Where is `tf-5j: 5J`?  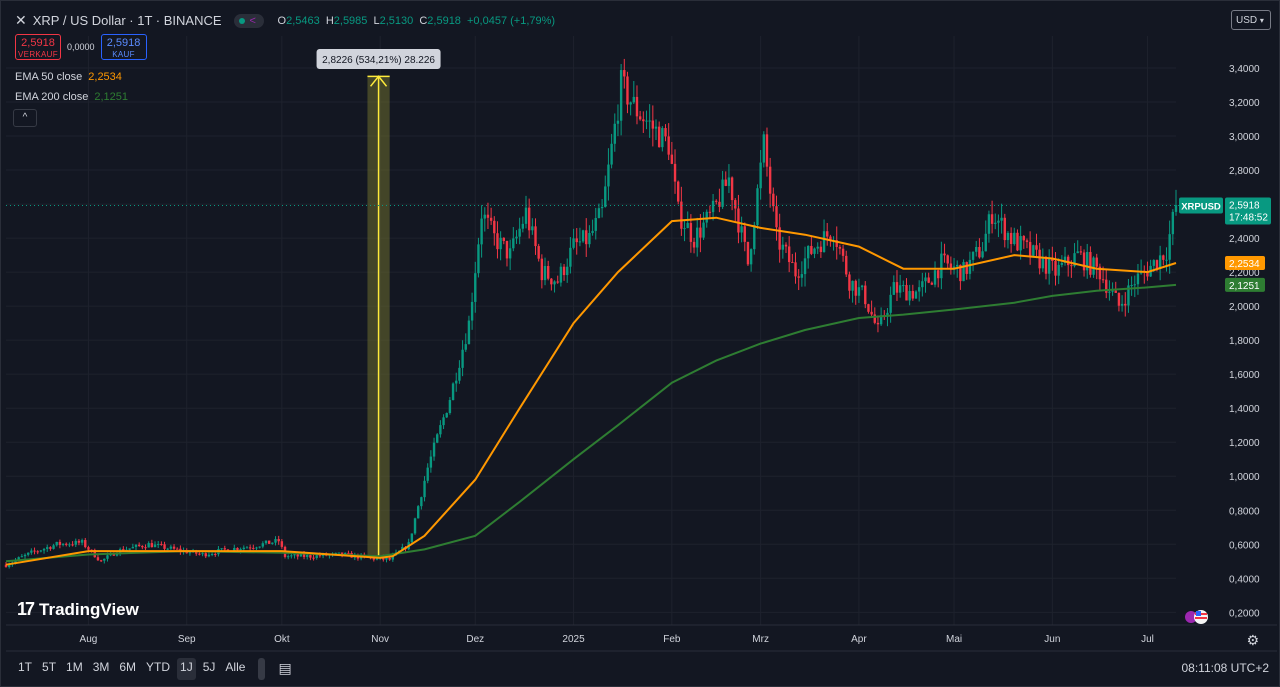
tf-5j: 5J is located at coordinates (209, 669).